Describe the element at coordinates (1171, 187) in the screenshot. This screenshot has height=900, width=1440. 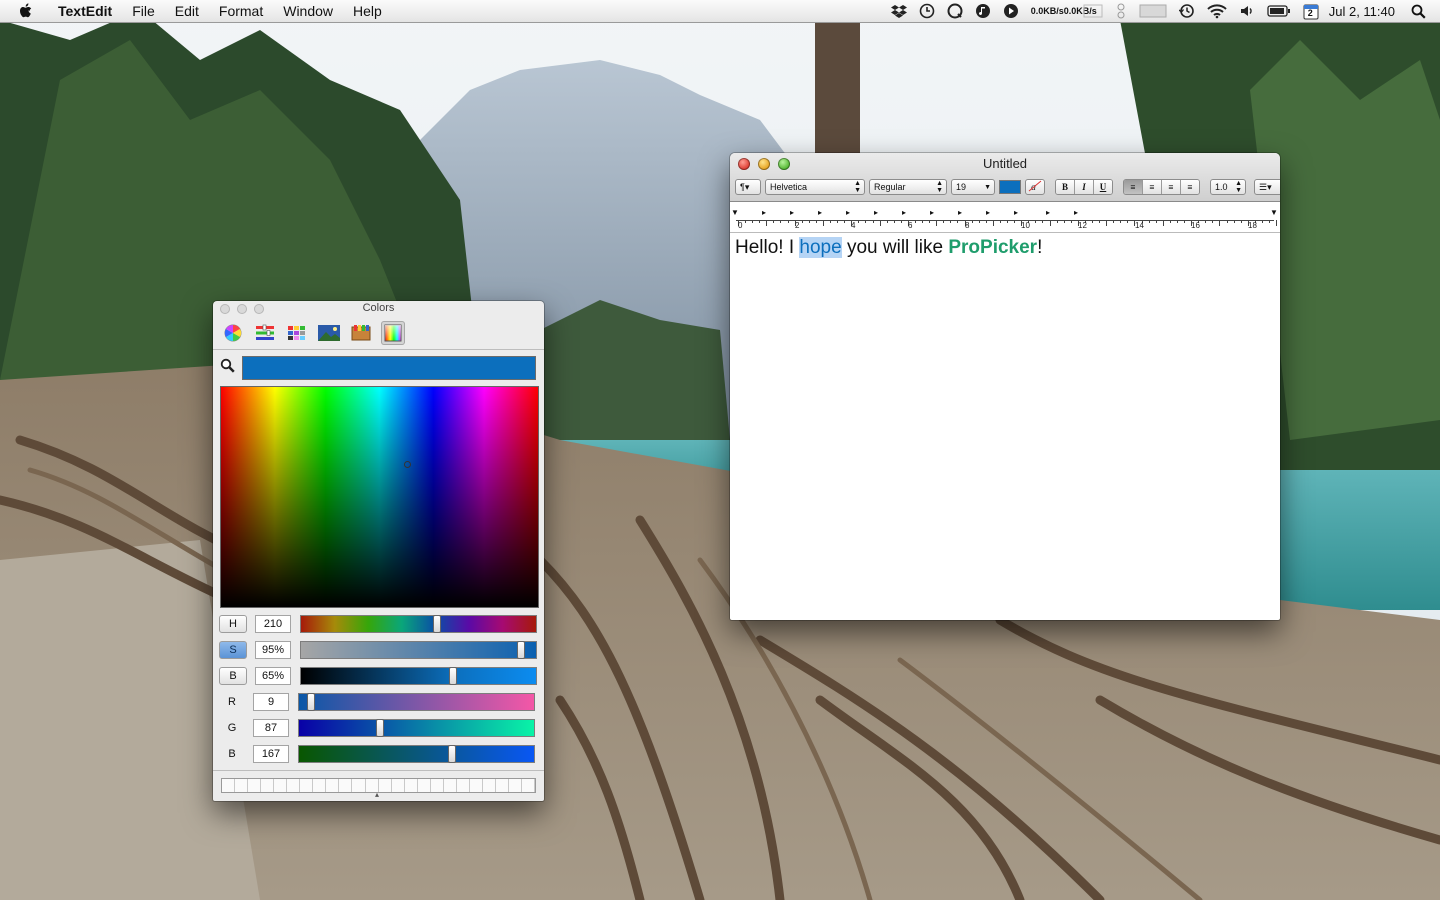
I see `align-right-button: ≡` at that location.